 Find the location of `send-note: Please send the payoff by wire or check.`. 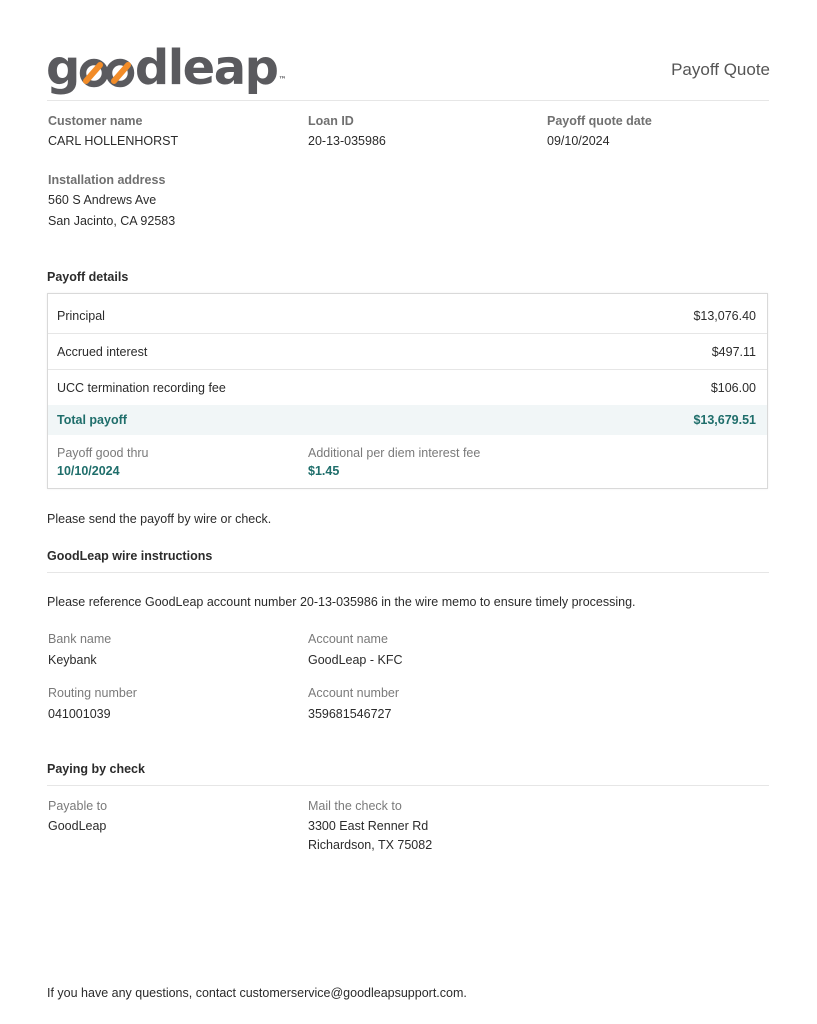

send-note: Please send the payoff by wire or check. is located at coordinates (159, 519).